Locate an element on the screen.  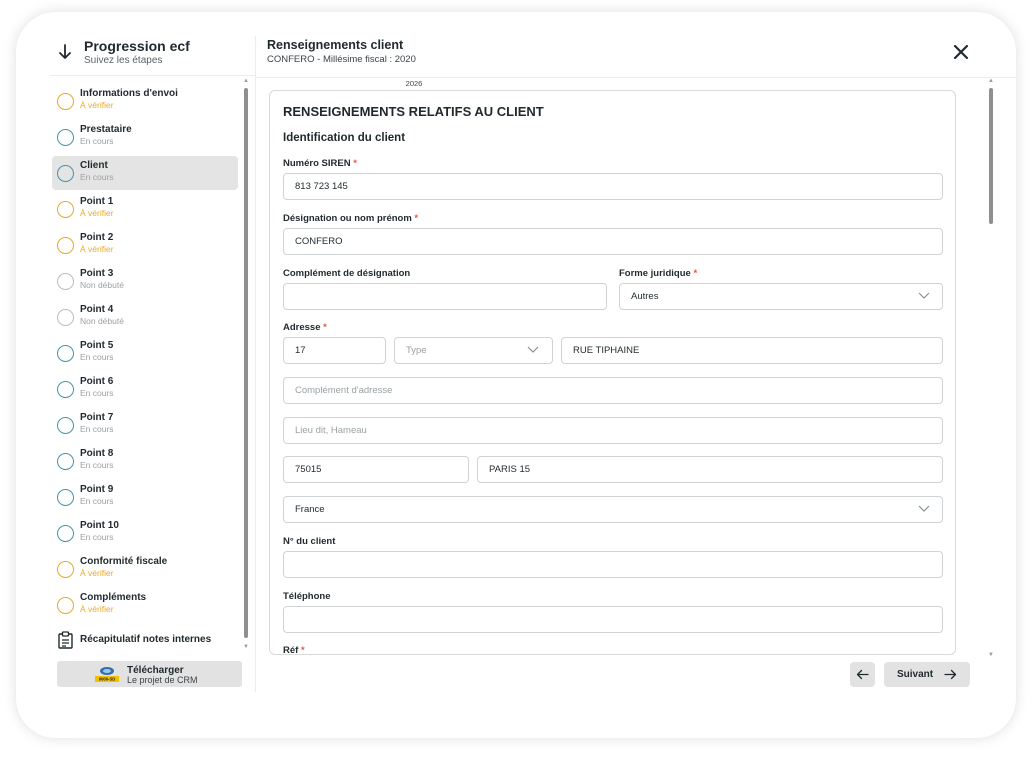
step-label: Point 7 is located at coordinates (97, 417).